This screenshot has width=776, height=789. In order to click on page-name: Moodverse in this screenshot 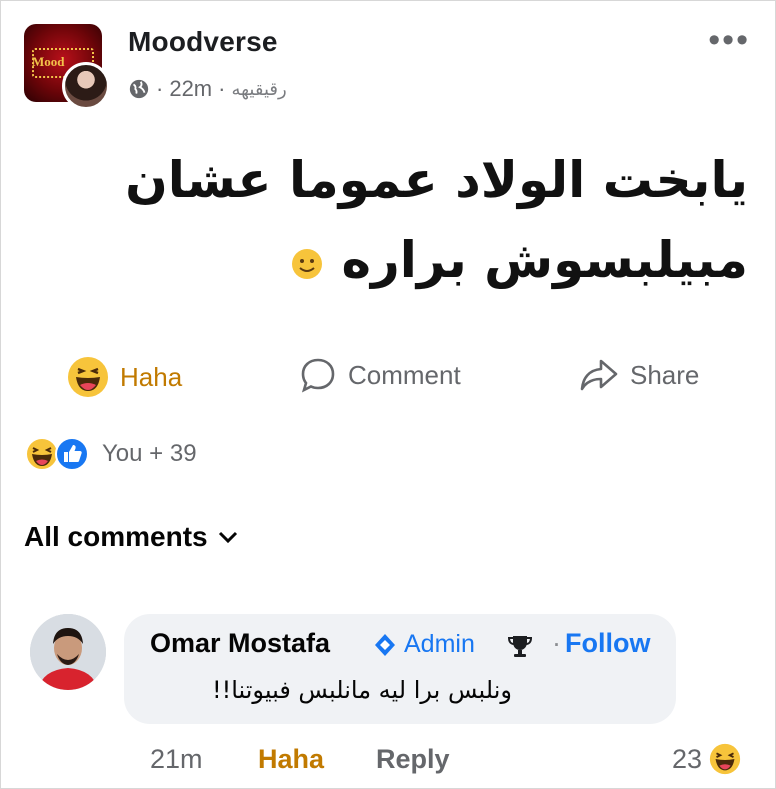, I will do `click(203, 42)`.